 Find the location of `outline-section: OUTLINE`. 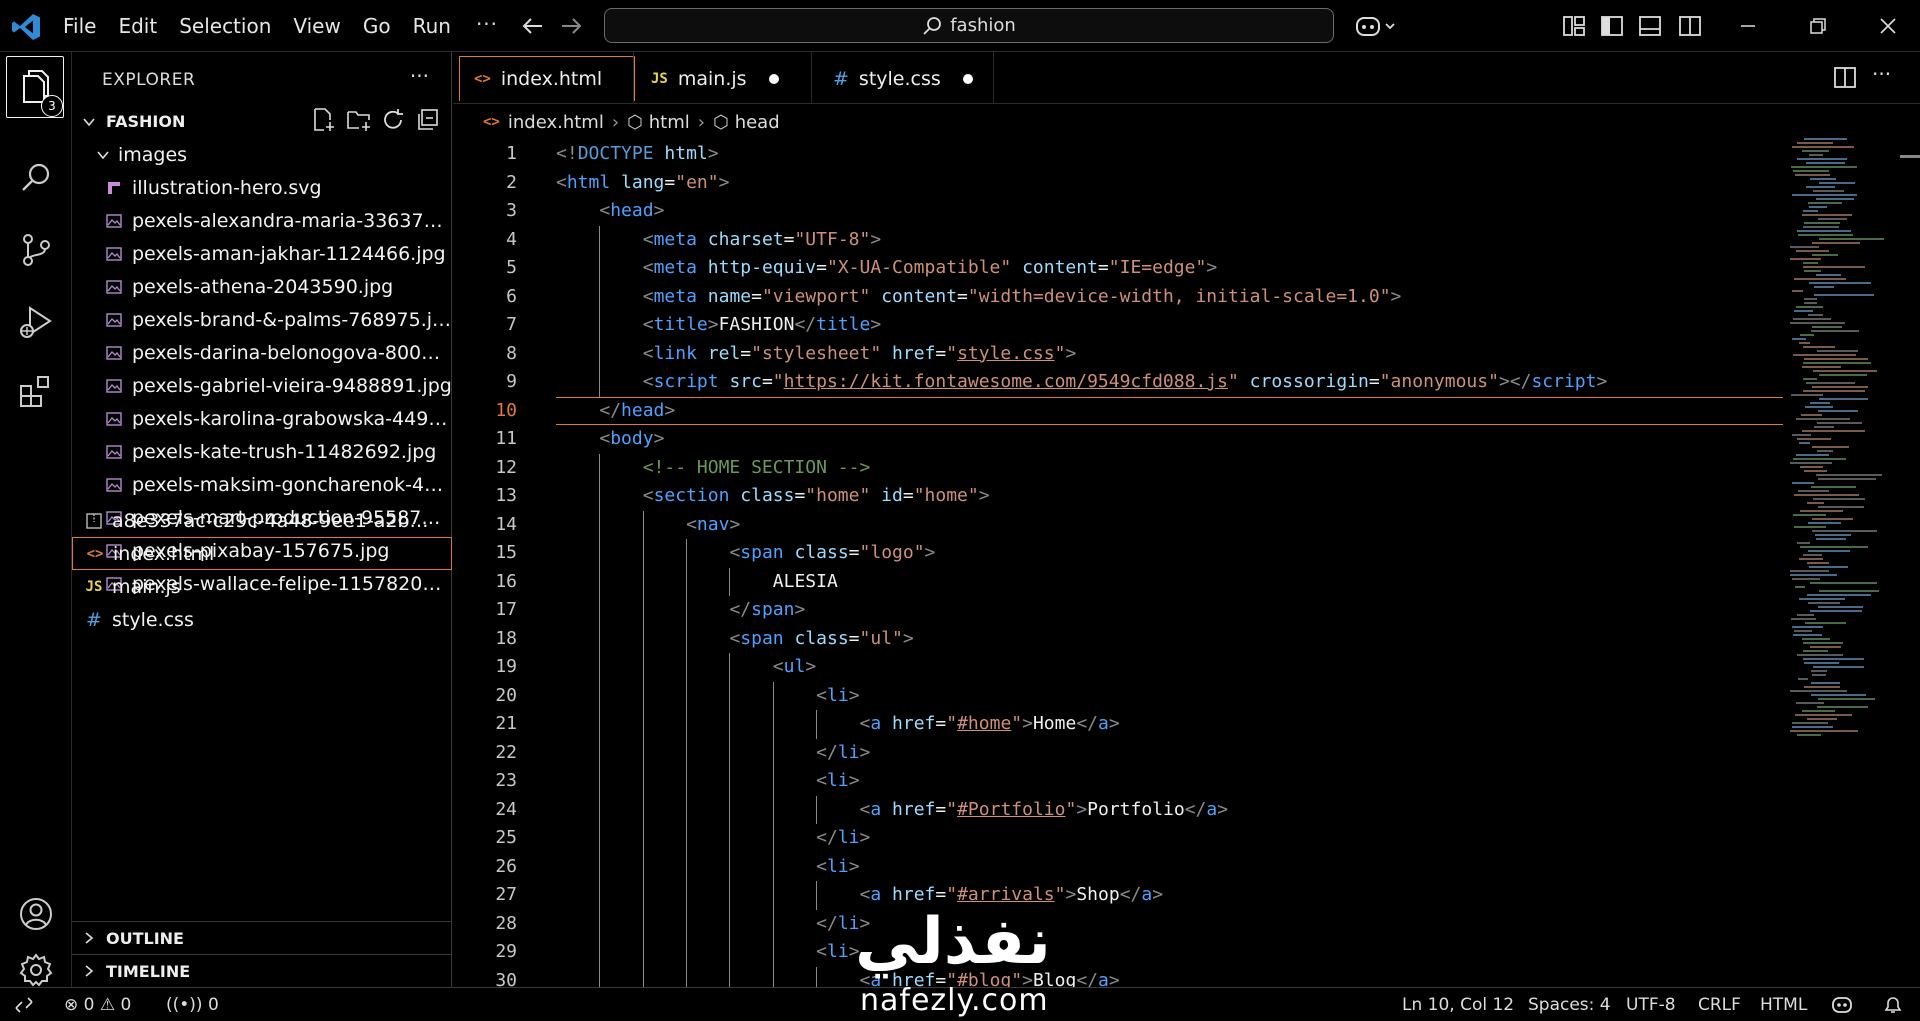

outline-section: OUTLINE is located at coordinates (262, 937).